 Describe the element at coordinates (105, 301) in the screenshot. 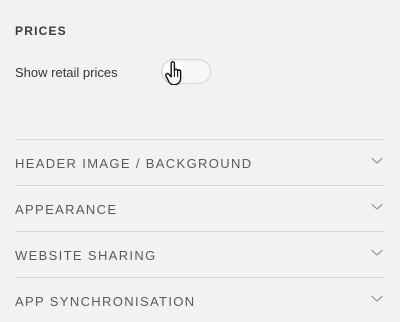

I see `accordion-label: APP SYNCHRONISATION` at that location.